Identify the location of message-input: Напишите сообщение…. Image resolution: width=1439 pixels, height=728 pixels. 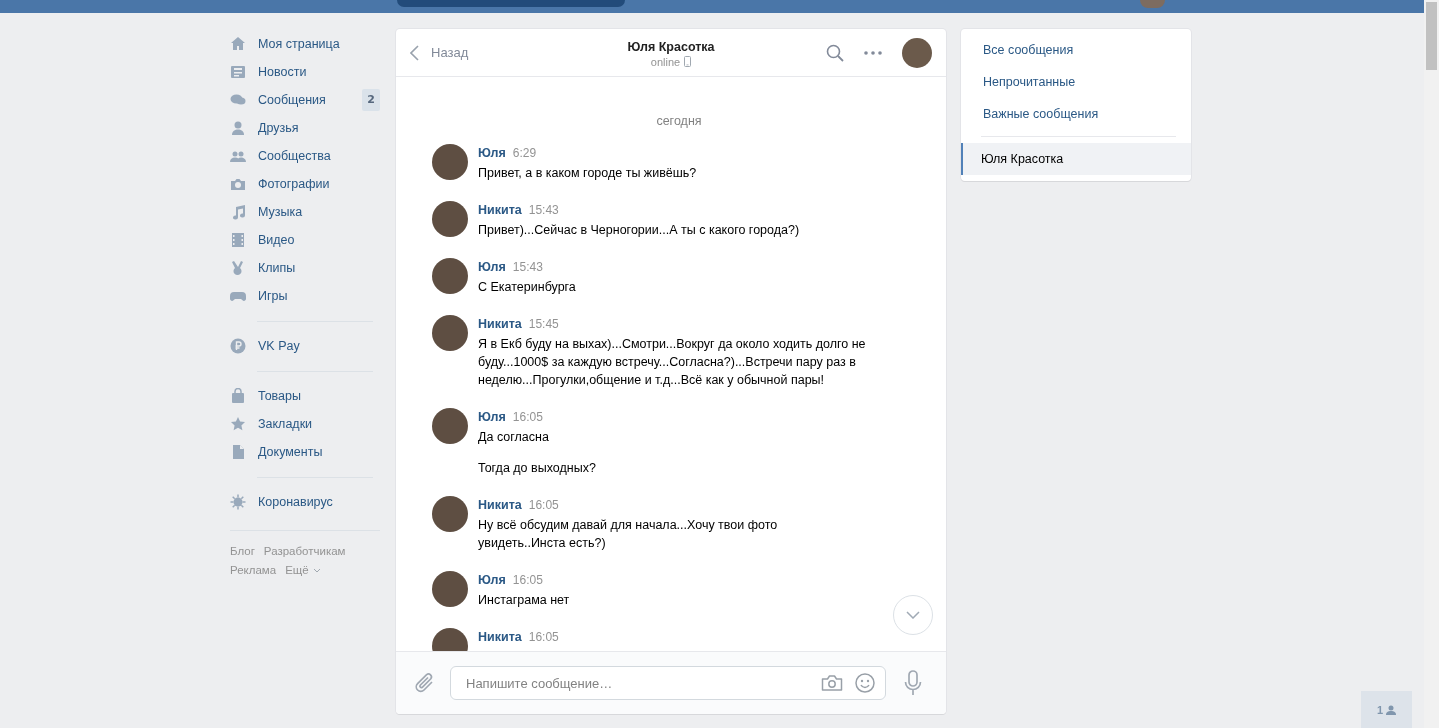
(642, 683).